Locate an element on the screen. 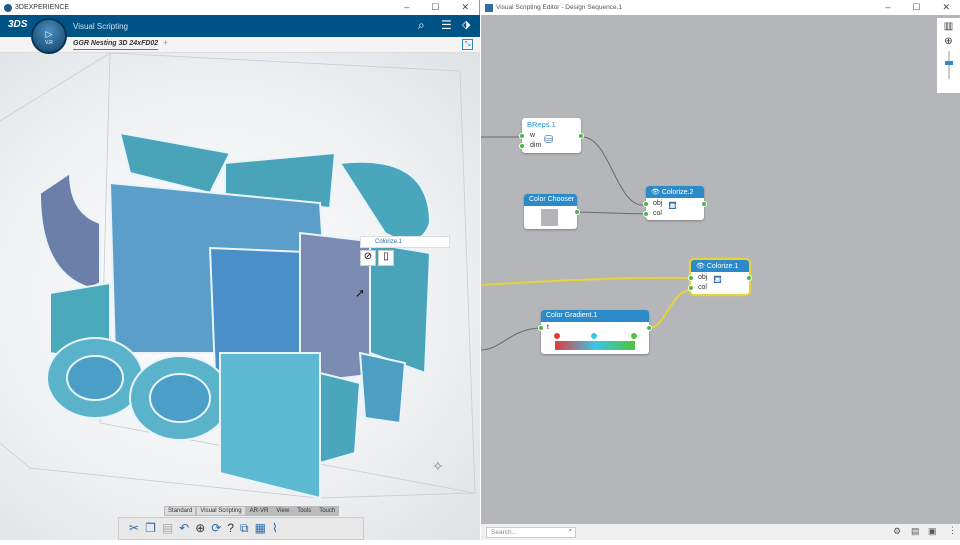 This screenshot has height=545, width=960. node-title: 👁 Colorize.1 is located at coordinates (720, 266).